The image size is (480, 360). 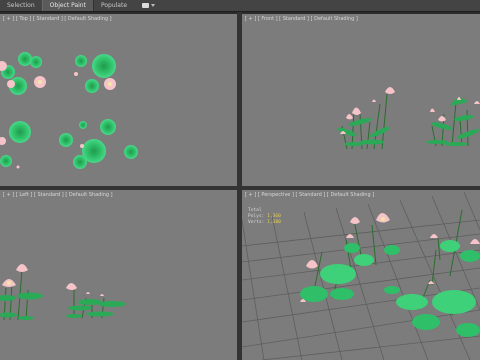 I want to click on stats-verts-value: 1,380, so click(x=274, y=222).